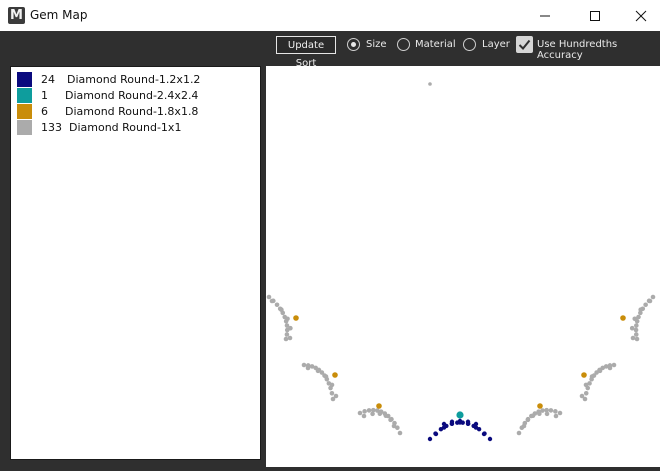  Describe the element at coordinates (469, 44) in the screenshot. I see `layer-radio` at that location.